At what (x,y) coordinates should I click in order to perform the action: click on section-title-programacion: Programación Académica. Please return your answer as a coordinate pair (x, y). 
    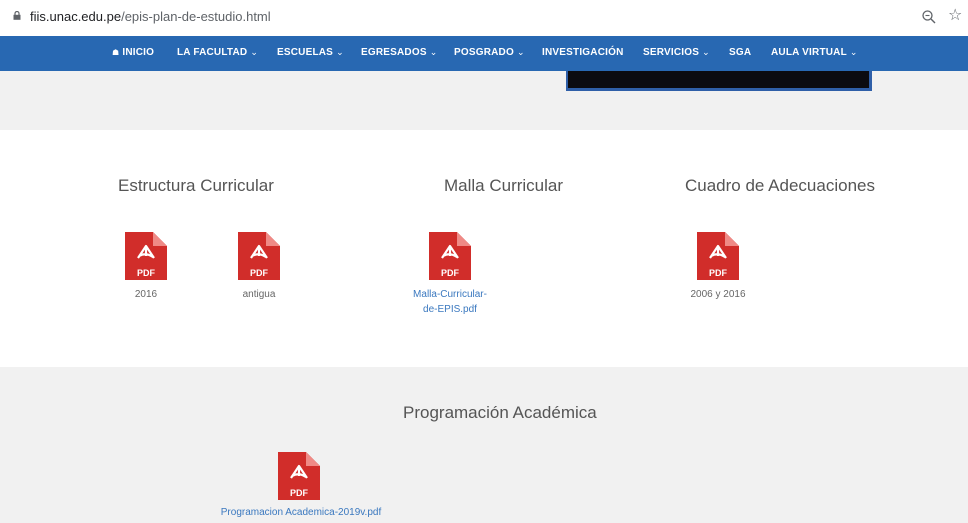
    Looking at the image, I should click on (500, 412).